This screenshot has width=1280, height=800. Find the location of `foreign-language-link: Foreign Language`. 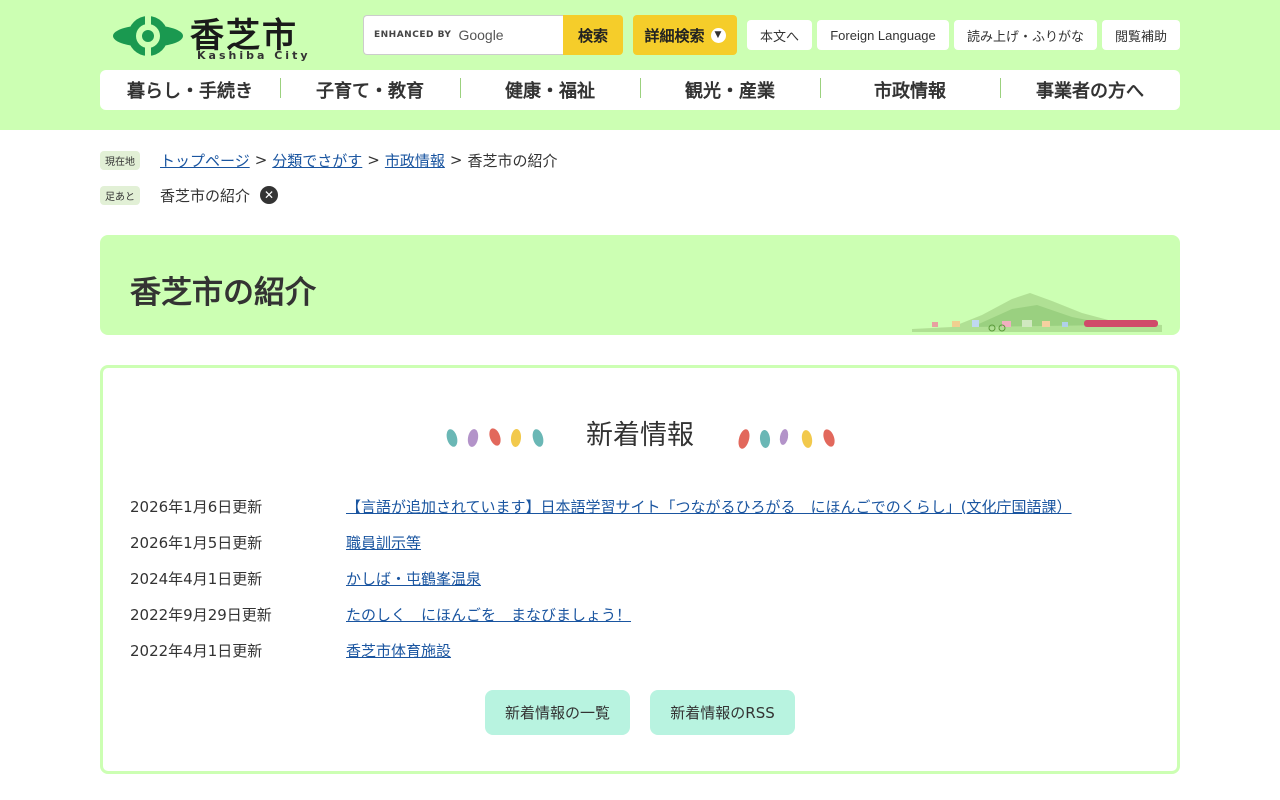

foreign-language-link: Foreign Language is located at coordinates (883, 35).